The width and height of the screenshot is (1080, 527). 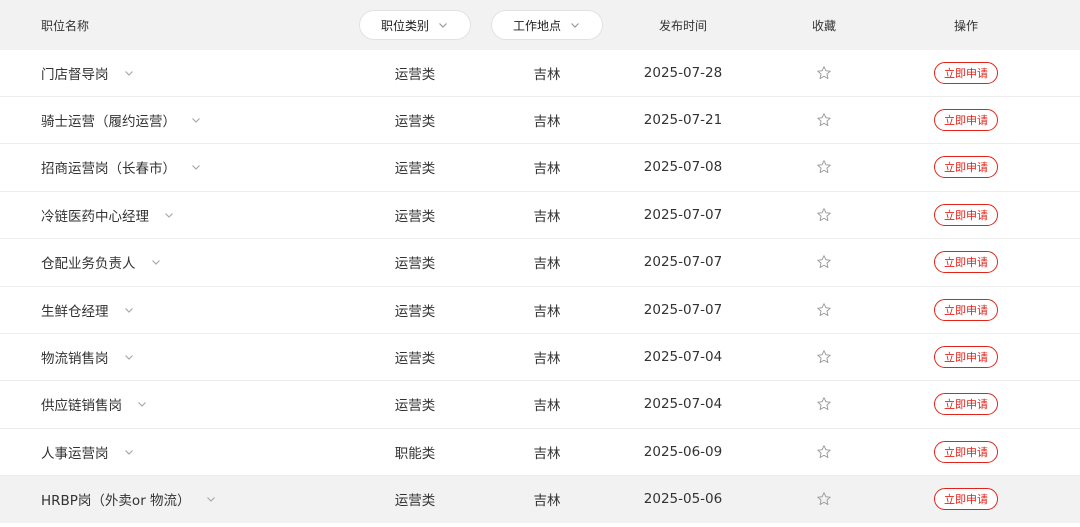 What do you see at coordinates (404, 25) in the screenshot?
I see `category-filter-label: 职位类别` at bounding box center [404, 25].